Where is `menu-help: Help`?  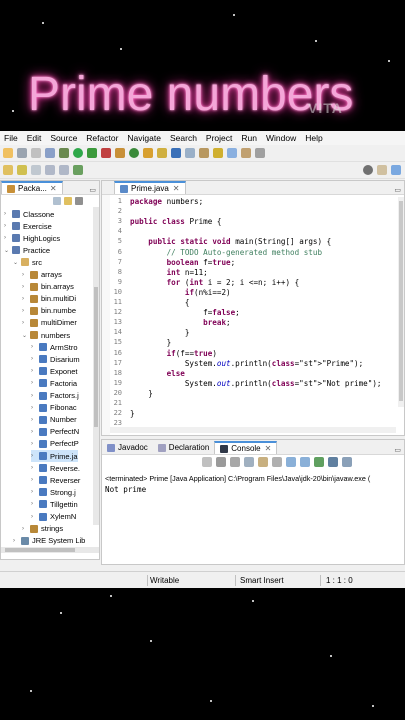 menu-help: Help is located at coordinates (313, 138).